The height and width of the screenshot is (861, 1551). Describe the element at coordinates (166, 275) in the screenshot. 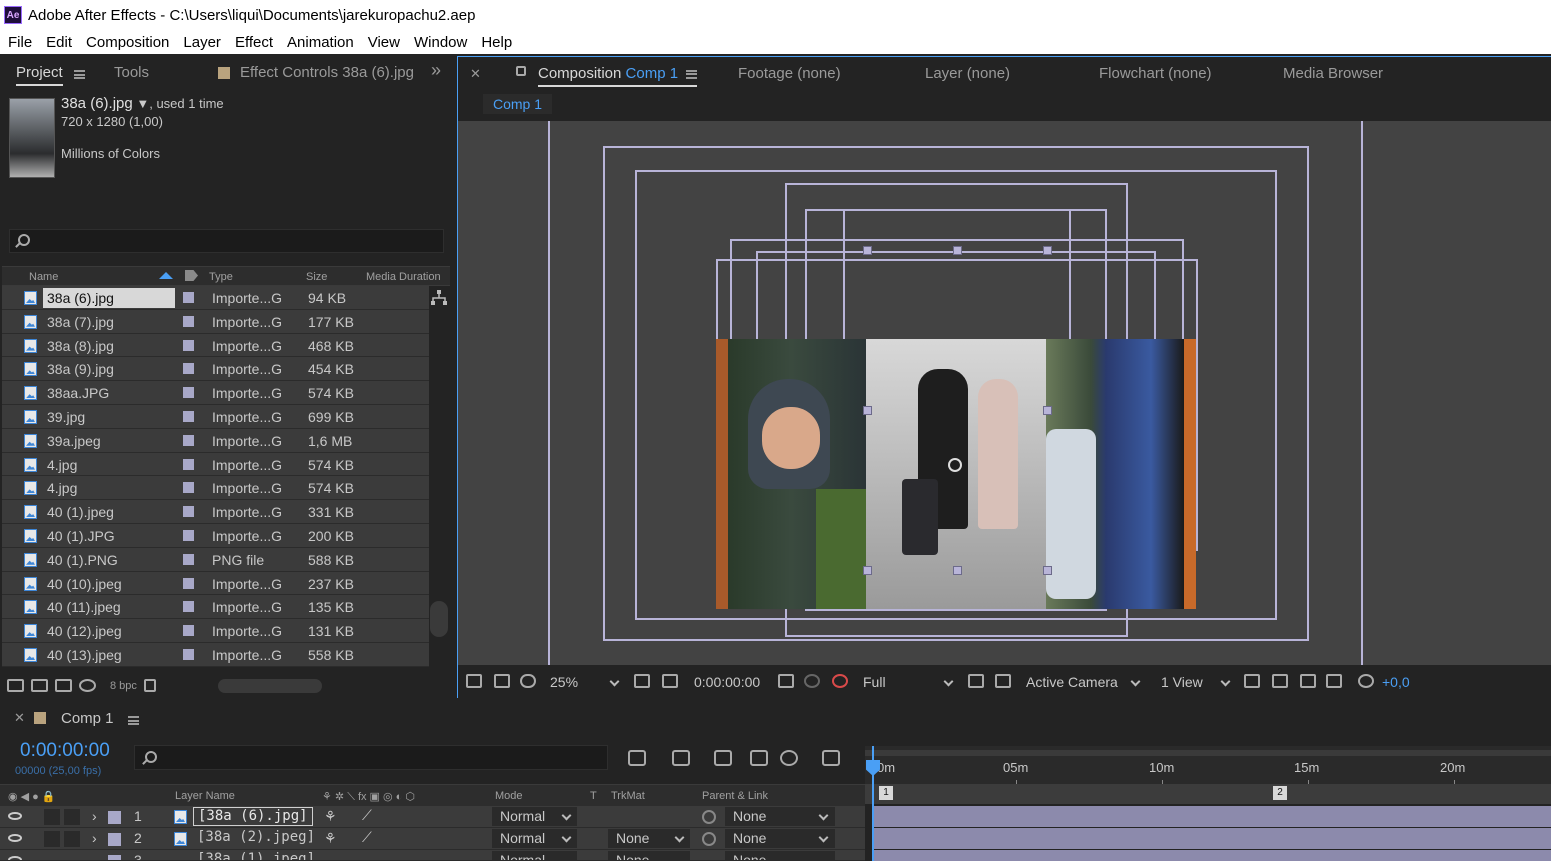

I see `sort-ascending-icon` at that location.